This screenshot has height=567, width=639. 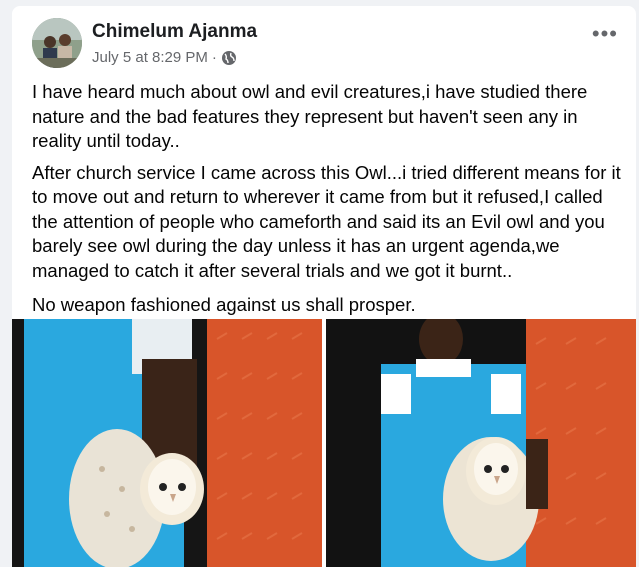 I want to click on more-options-button: •••, so click(x=605, y=34).